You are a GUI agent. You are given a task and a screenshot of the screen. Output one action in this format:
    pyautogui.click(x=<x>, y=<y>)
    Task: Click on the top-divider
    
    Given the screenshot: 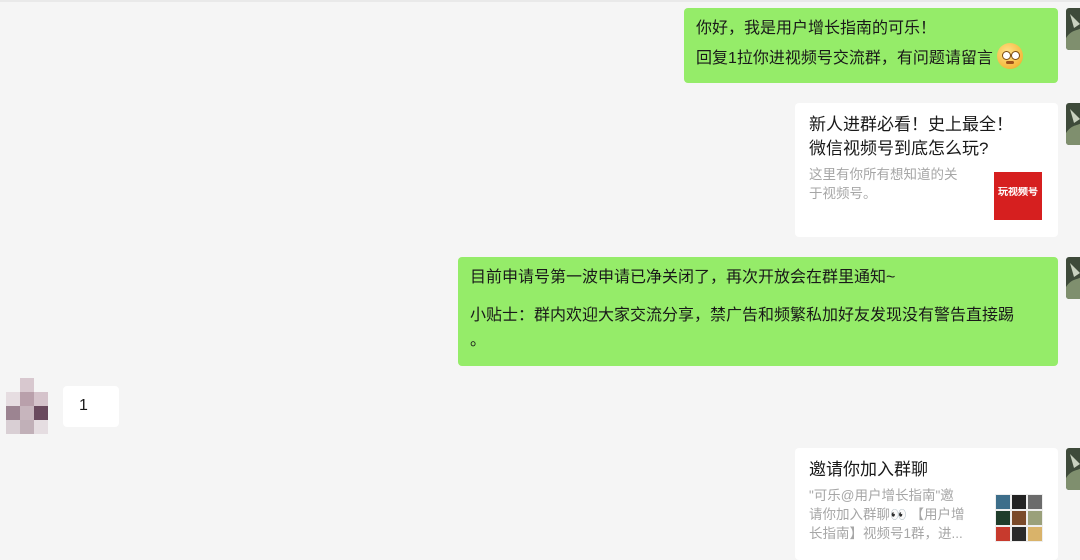 What is the action you would take?
    pyautogui.click(x=540, y=1)
    